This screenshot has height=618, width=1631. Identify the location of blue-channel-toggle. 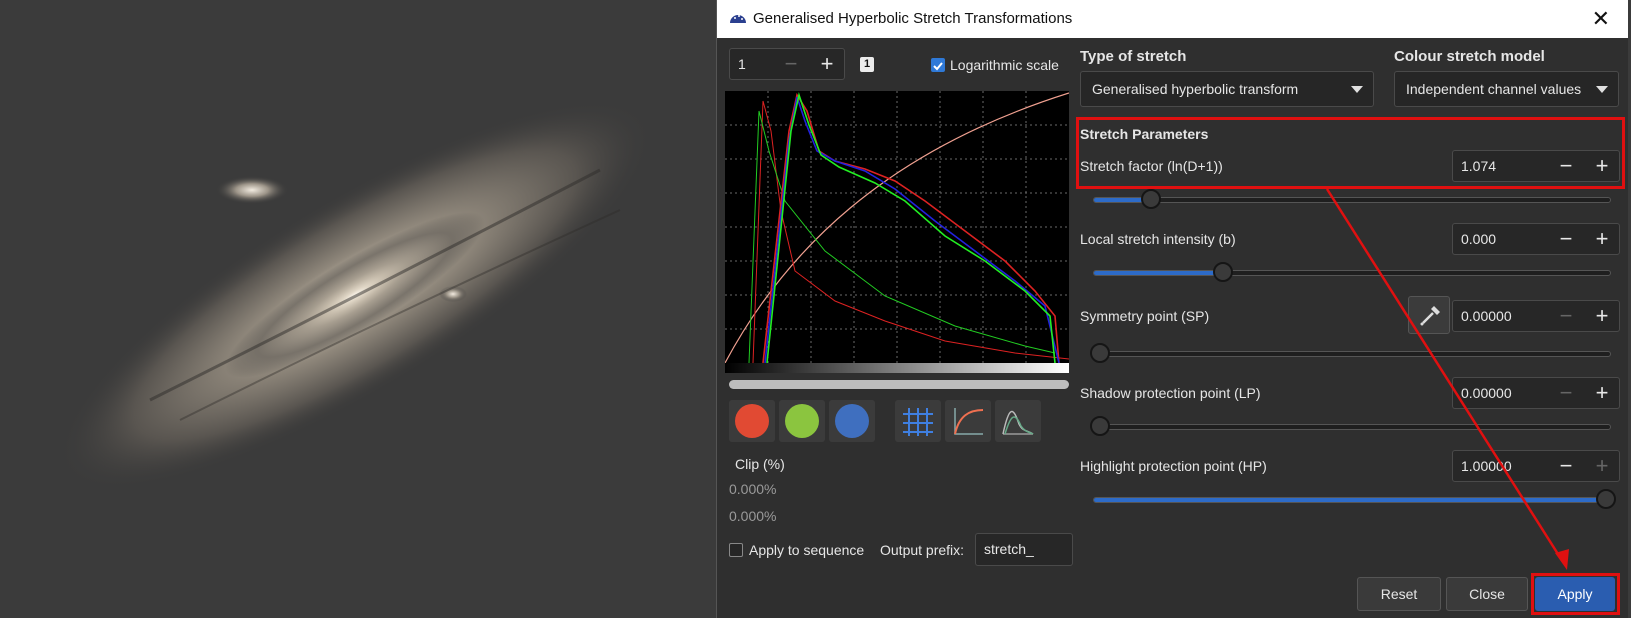
(852, 421).